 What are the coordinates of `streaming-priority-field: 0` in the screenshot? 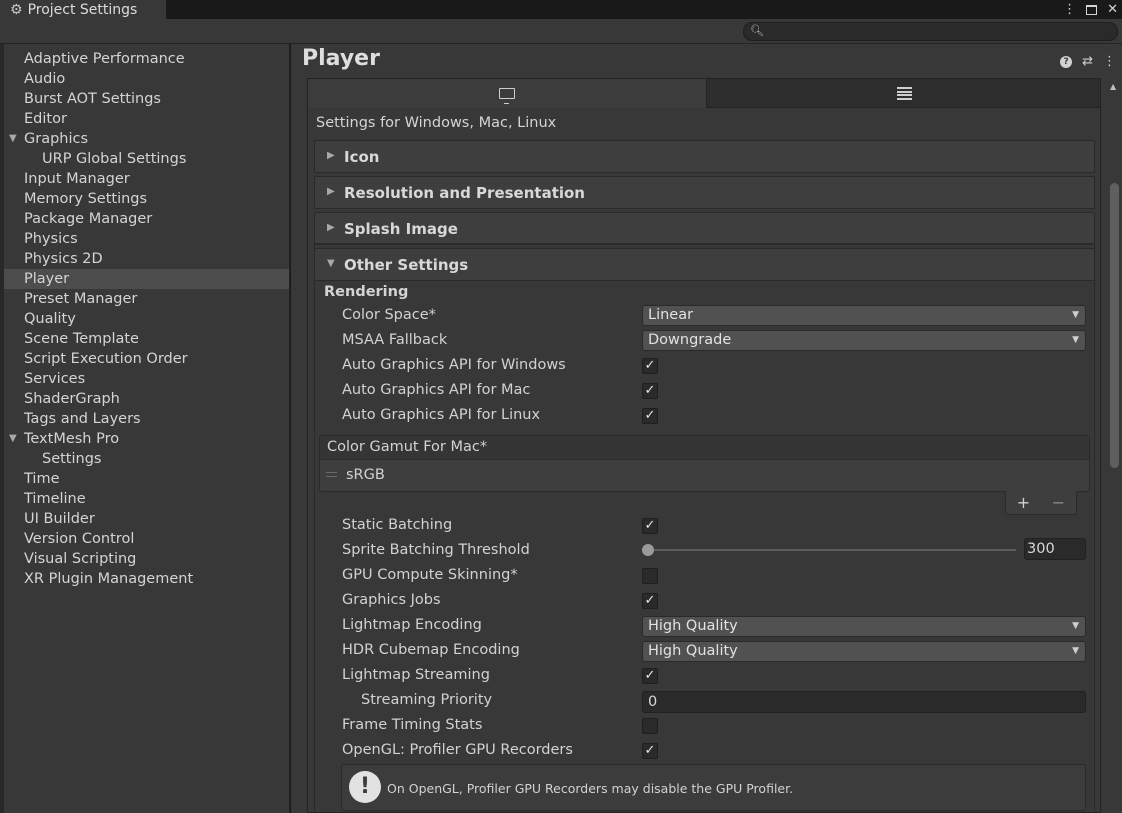 It's located at (864, 702).